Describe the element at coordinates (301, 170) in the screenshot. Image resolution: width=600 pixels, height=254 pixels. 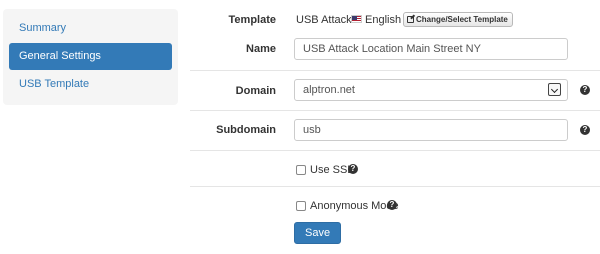
I see `use-ssl-checkbox` at that location.